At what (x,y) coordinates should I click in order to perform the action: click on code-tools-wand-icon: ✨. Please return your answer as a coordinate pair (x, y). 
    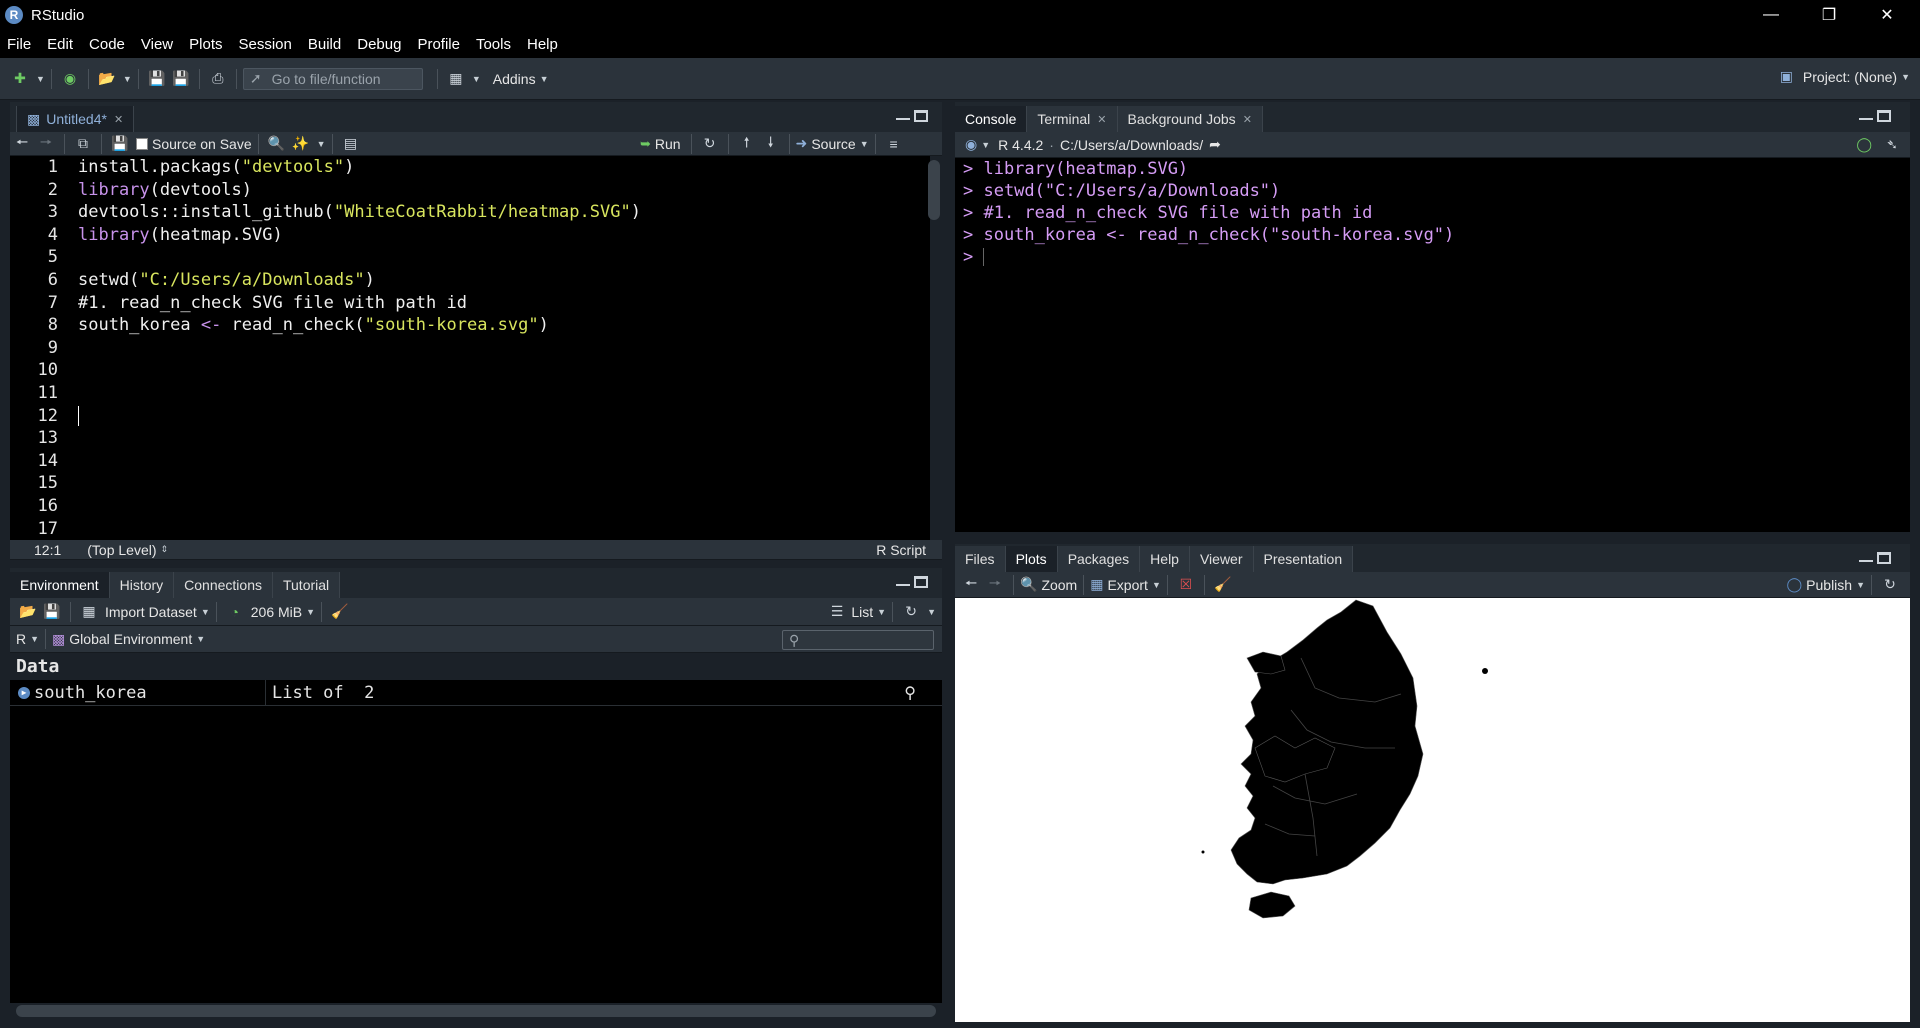
    Looking at the image, I should click on (301, 144).